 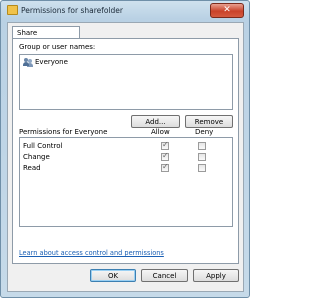 I want to click on permissions-header: Permissions for Everyone, so click(x=63, y=132).